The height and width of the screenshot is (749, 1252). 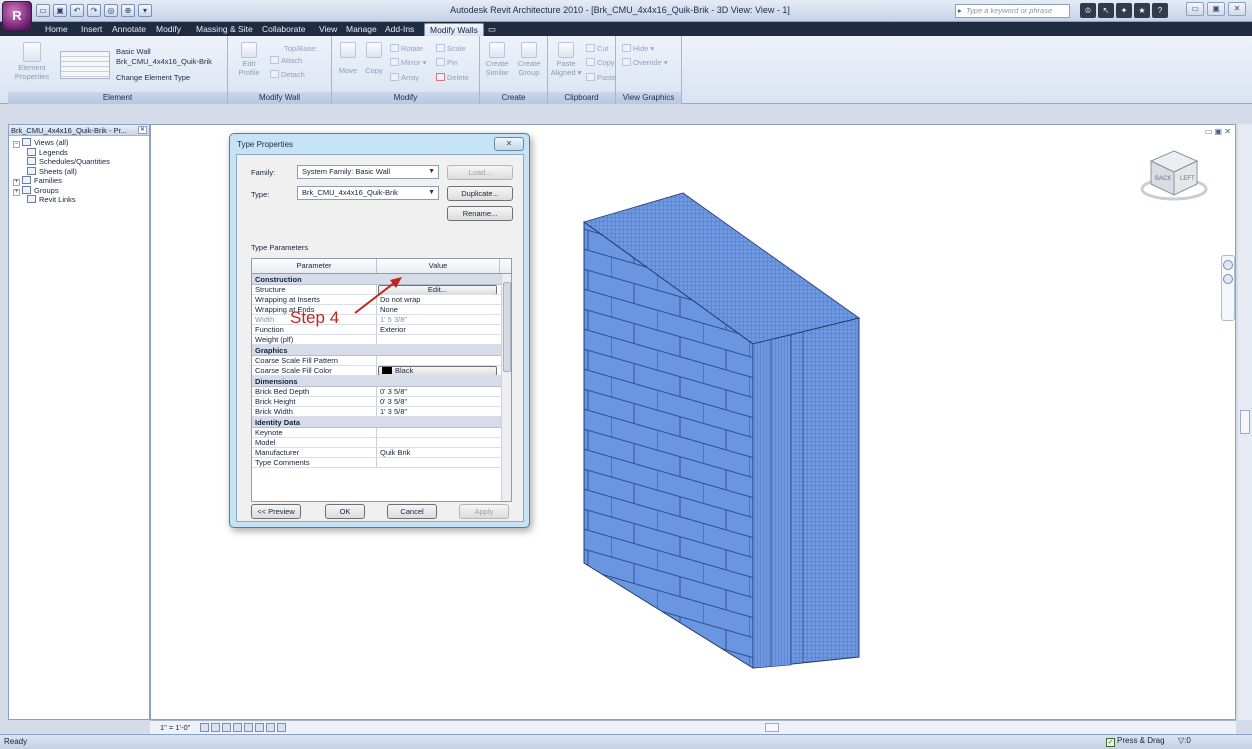 What do you see at coordinates (345, 511) in the screenshot?
I see `ok-button: OK` at bounding box center [345, 511].